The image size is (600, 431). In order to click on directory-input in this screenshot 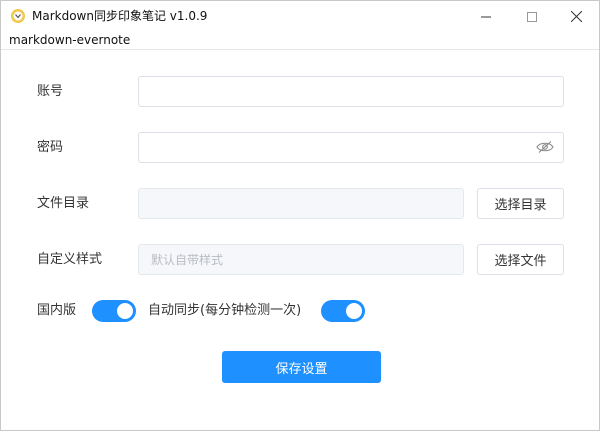, I will do `click(301, 203)`.